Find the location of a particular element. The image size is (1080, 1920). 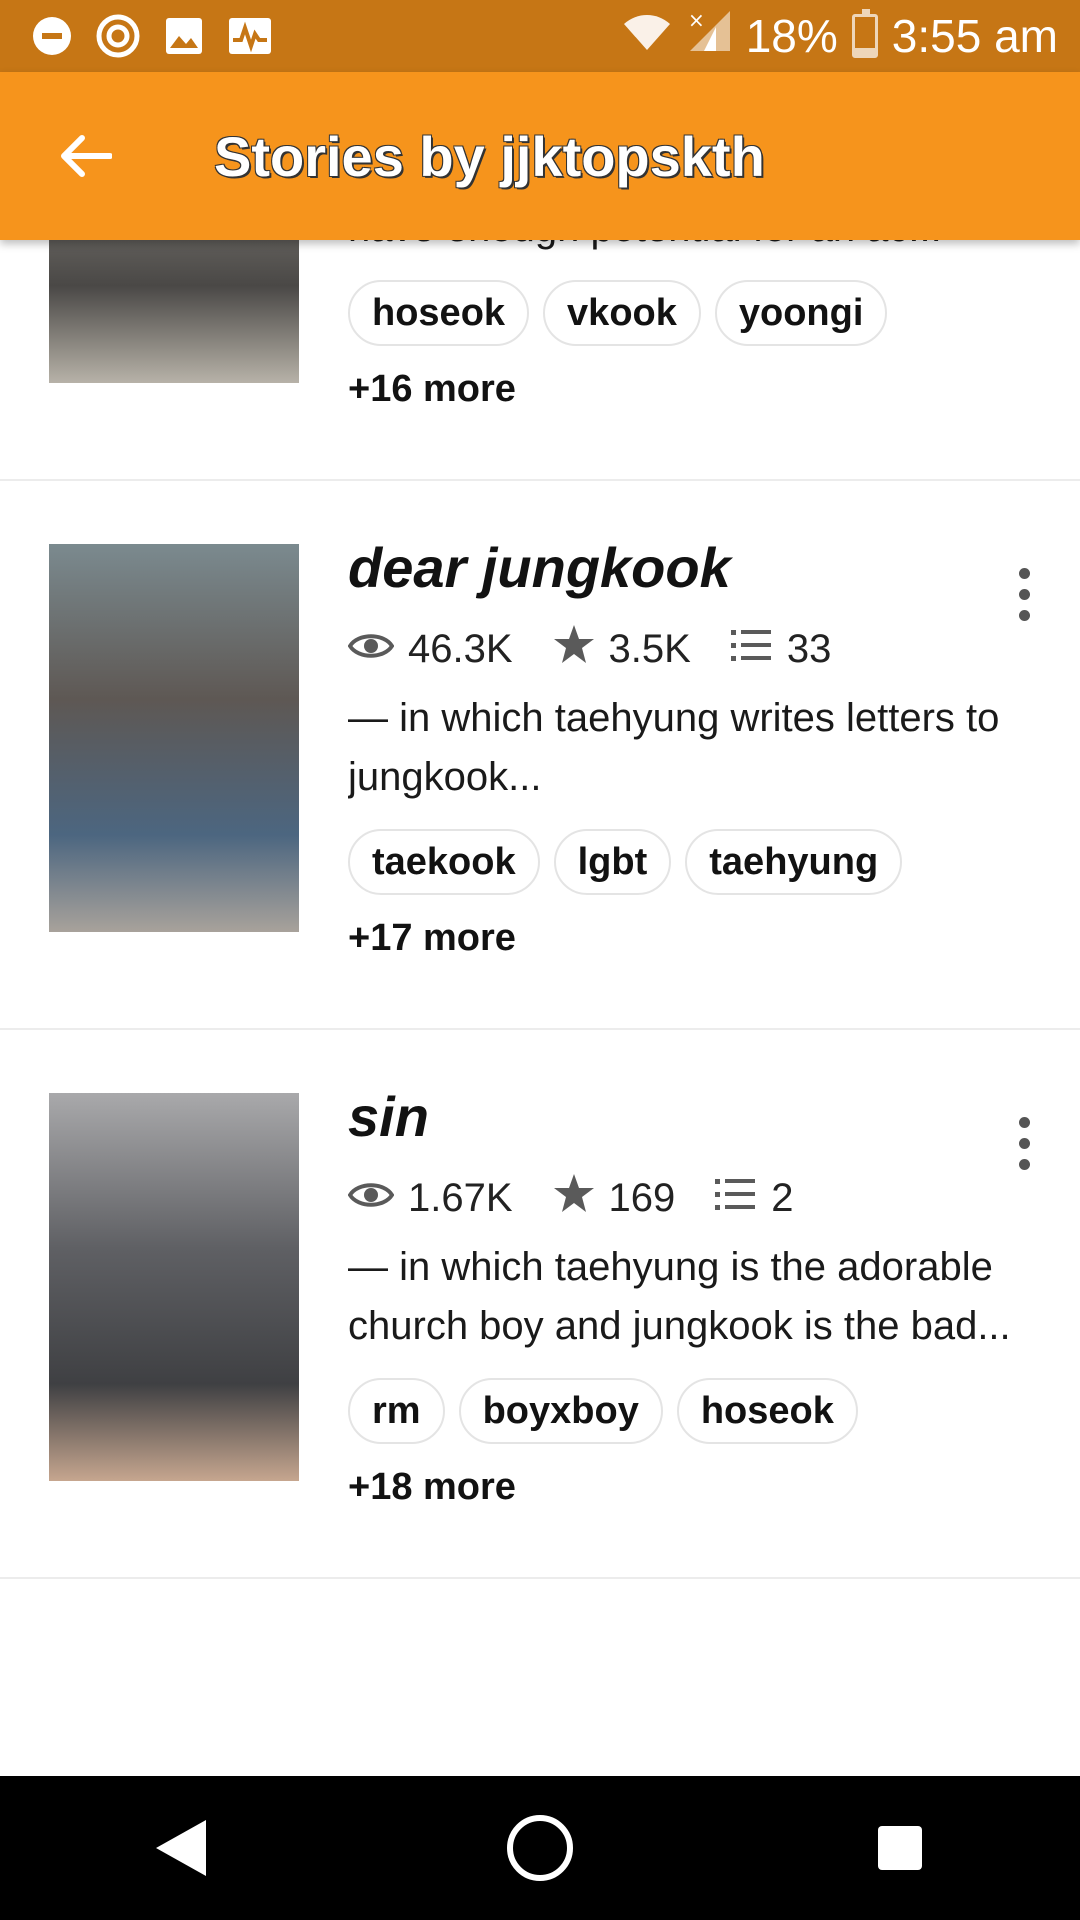

story-title: dear jungkook is located at coordinates (688, 568).